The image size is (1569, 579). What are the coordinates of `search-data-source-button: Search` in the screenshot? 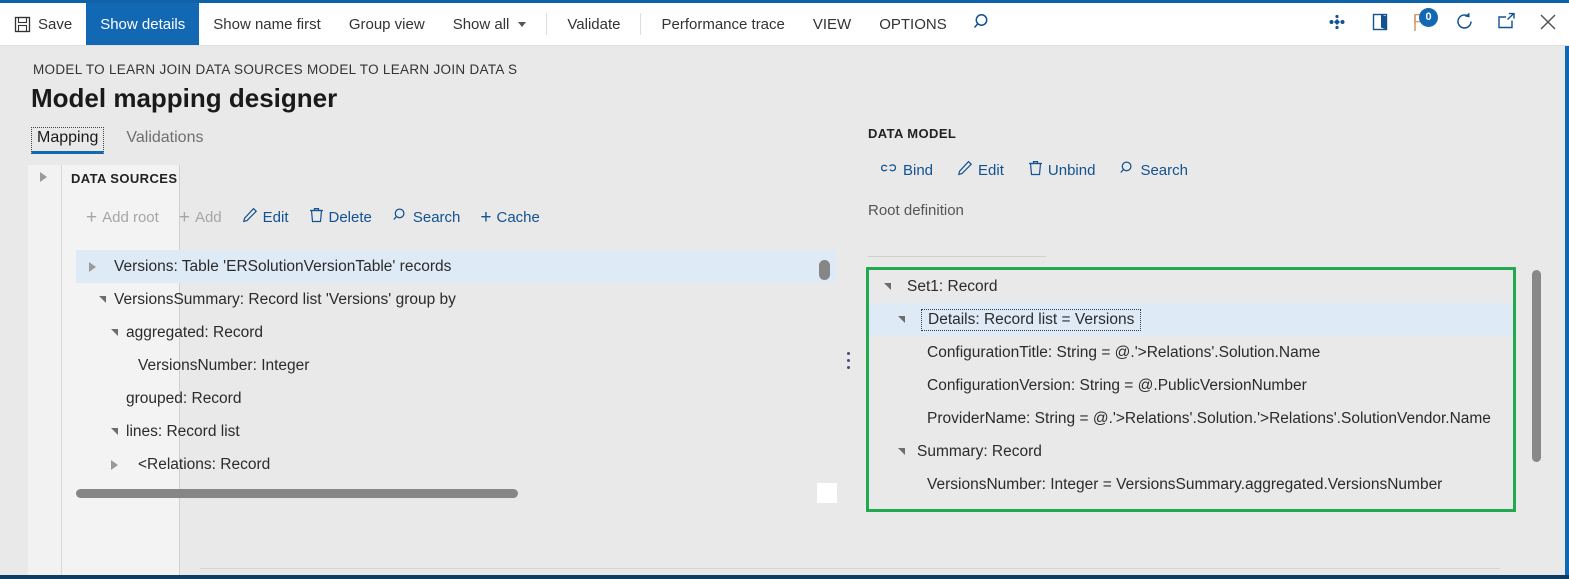 It's located at (426, 217).